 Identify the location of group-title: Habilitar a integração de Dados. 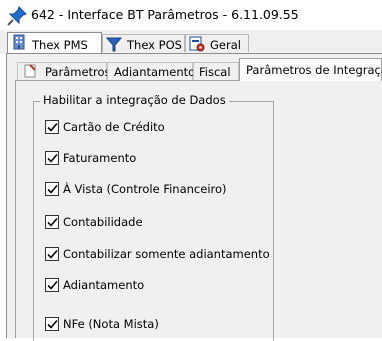
(134, 100).